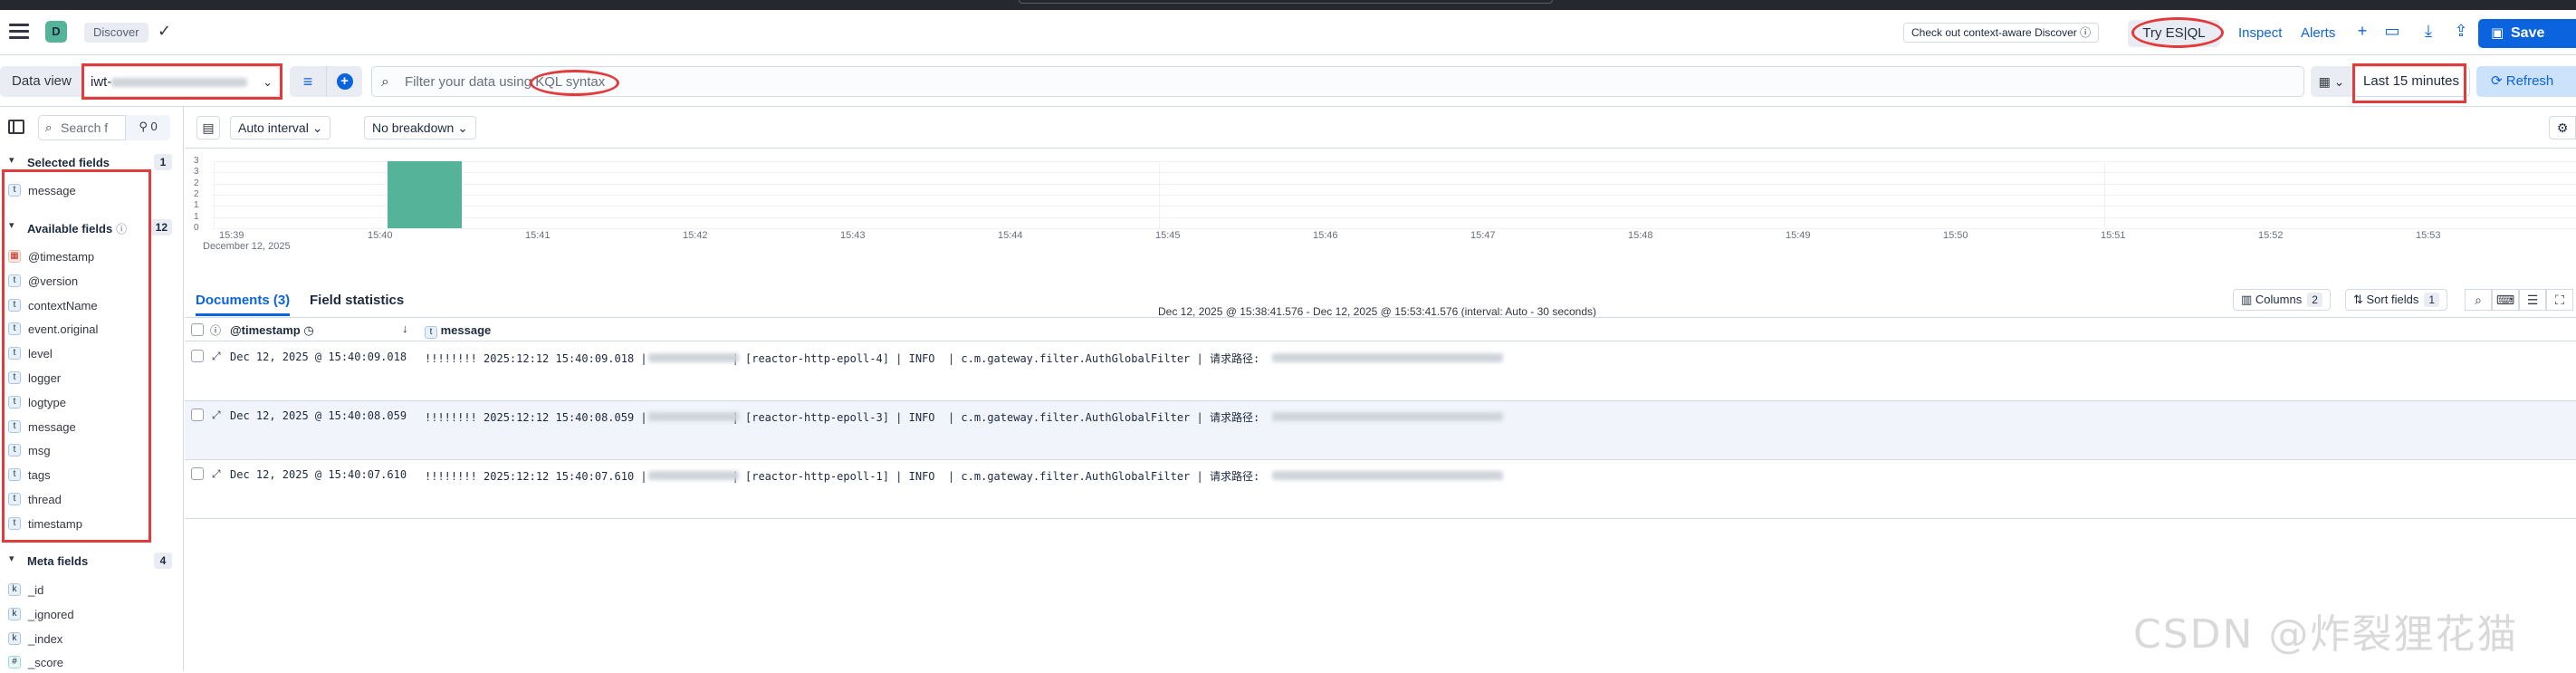  I want to click on sort-arrow-icon: ↓, so click(405, 328).